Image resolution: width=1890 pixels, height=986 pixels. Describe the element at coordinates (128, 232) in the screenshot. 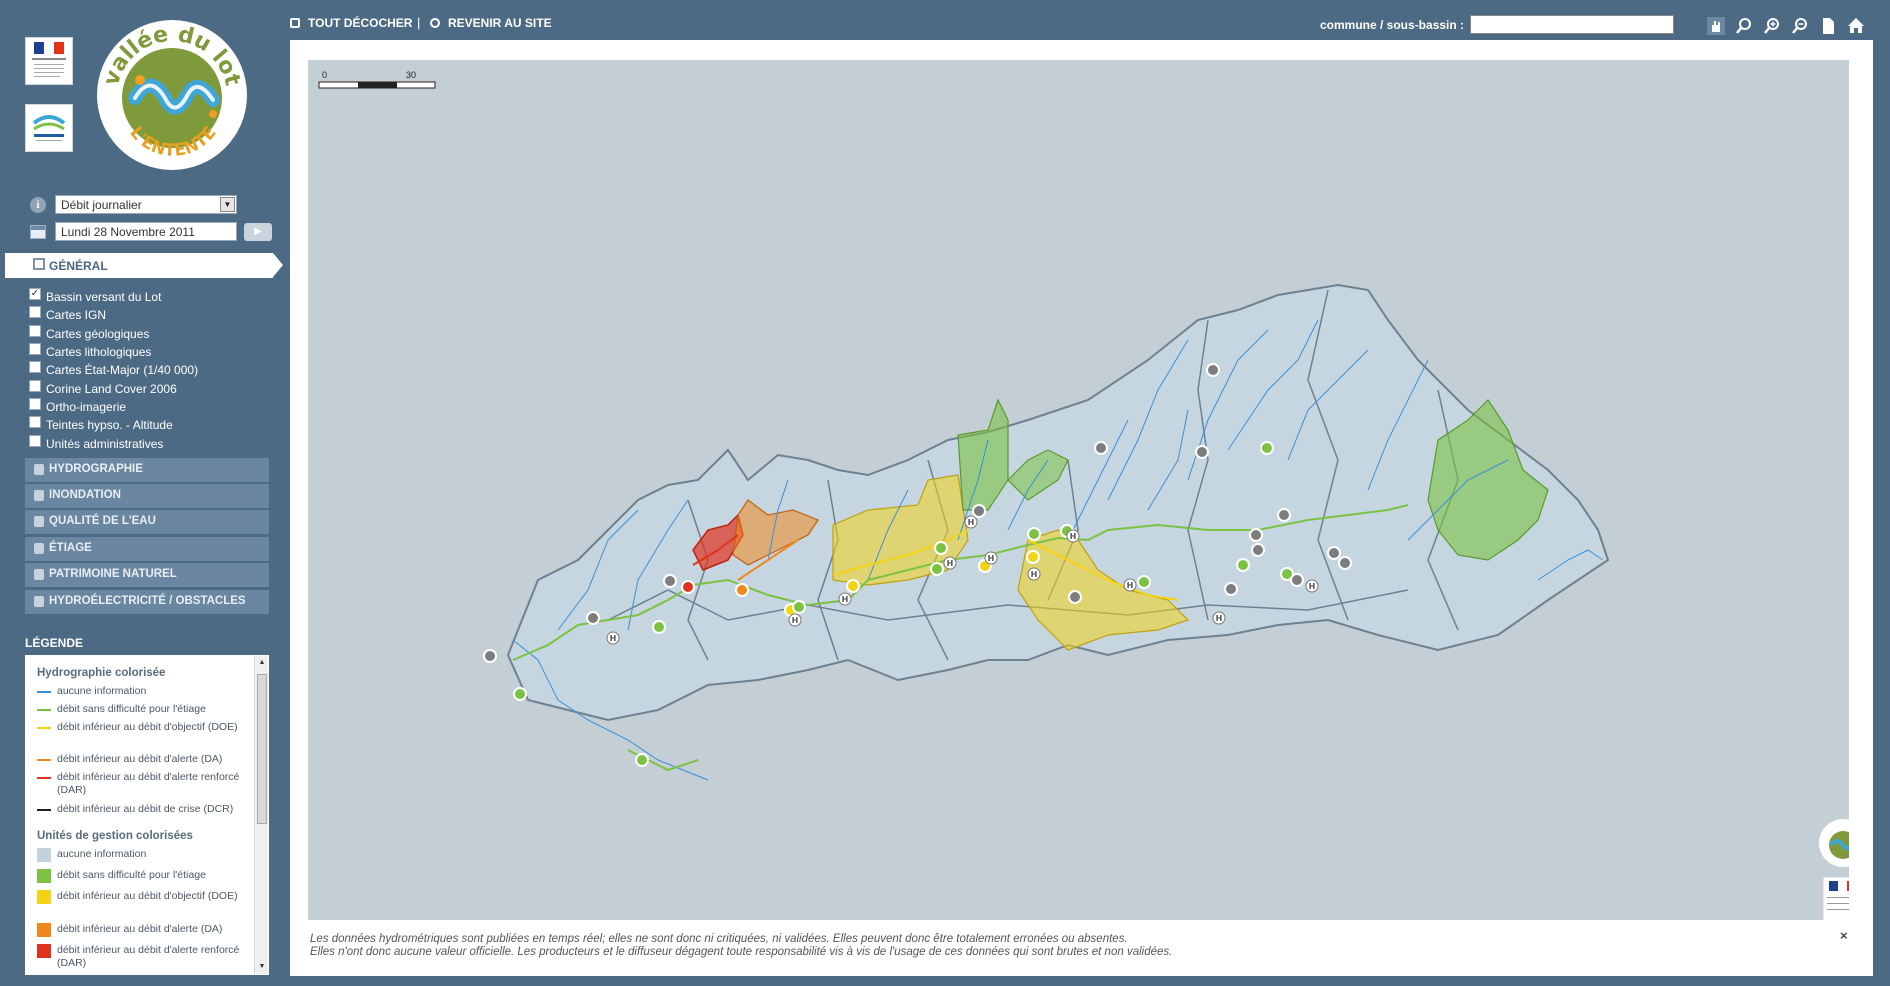

I see `date-value: Lundi 28 Novembre 2011` at that location.